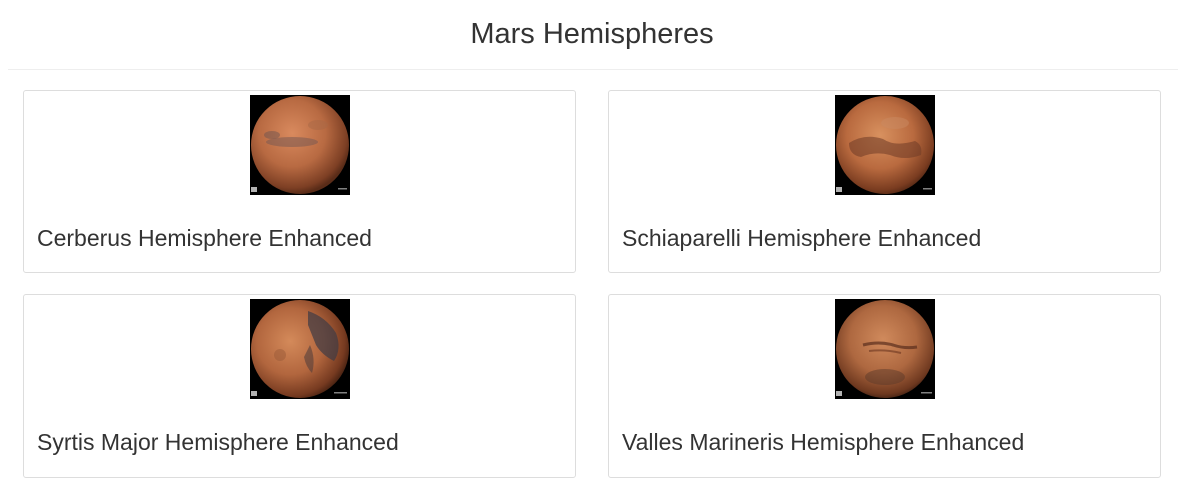 Image resolution: width=1184 pixels, height=486 pixels. I want to click on hemisphere-title: Cerberus Hemisphere Enhanced, so click(204, 238).